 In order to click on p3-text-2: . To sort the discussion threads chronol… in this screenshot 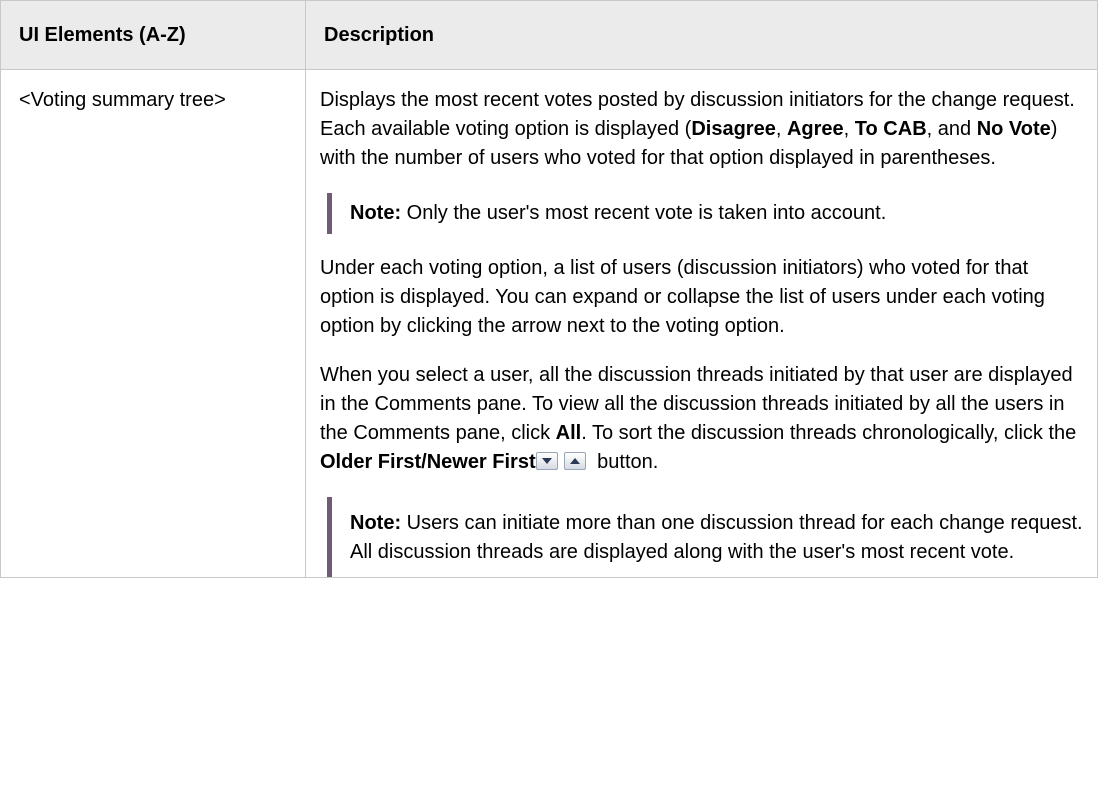, I will do `click(829, 433)`.